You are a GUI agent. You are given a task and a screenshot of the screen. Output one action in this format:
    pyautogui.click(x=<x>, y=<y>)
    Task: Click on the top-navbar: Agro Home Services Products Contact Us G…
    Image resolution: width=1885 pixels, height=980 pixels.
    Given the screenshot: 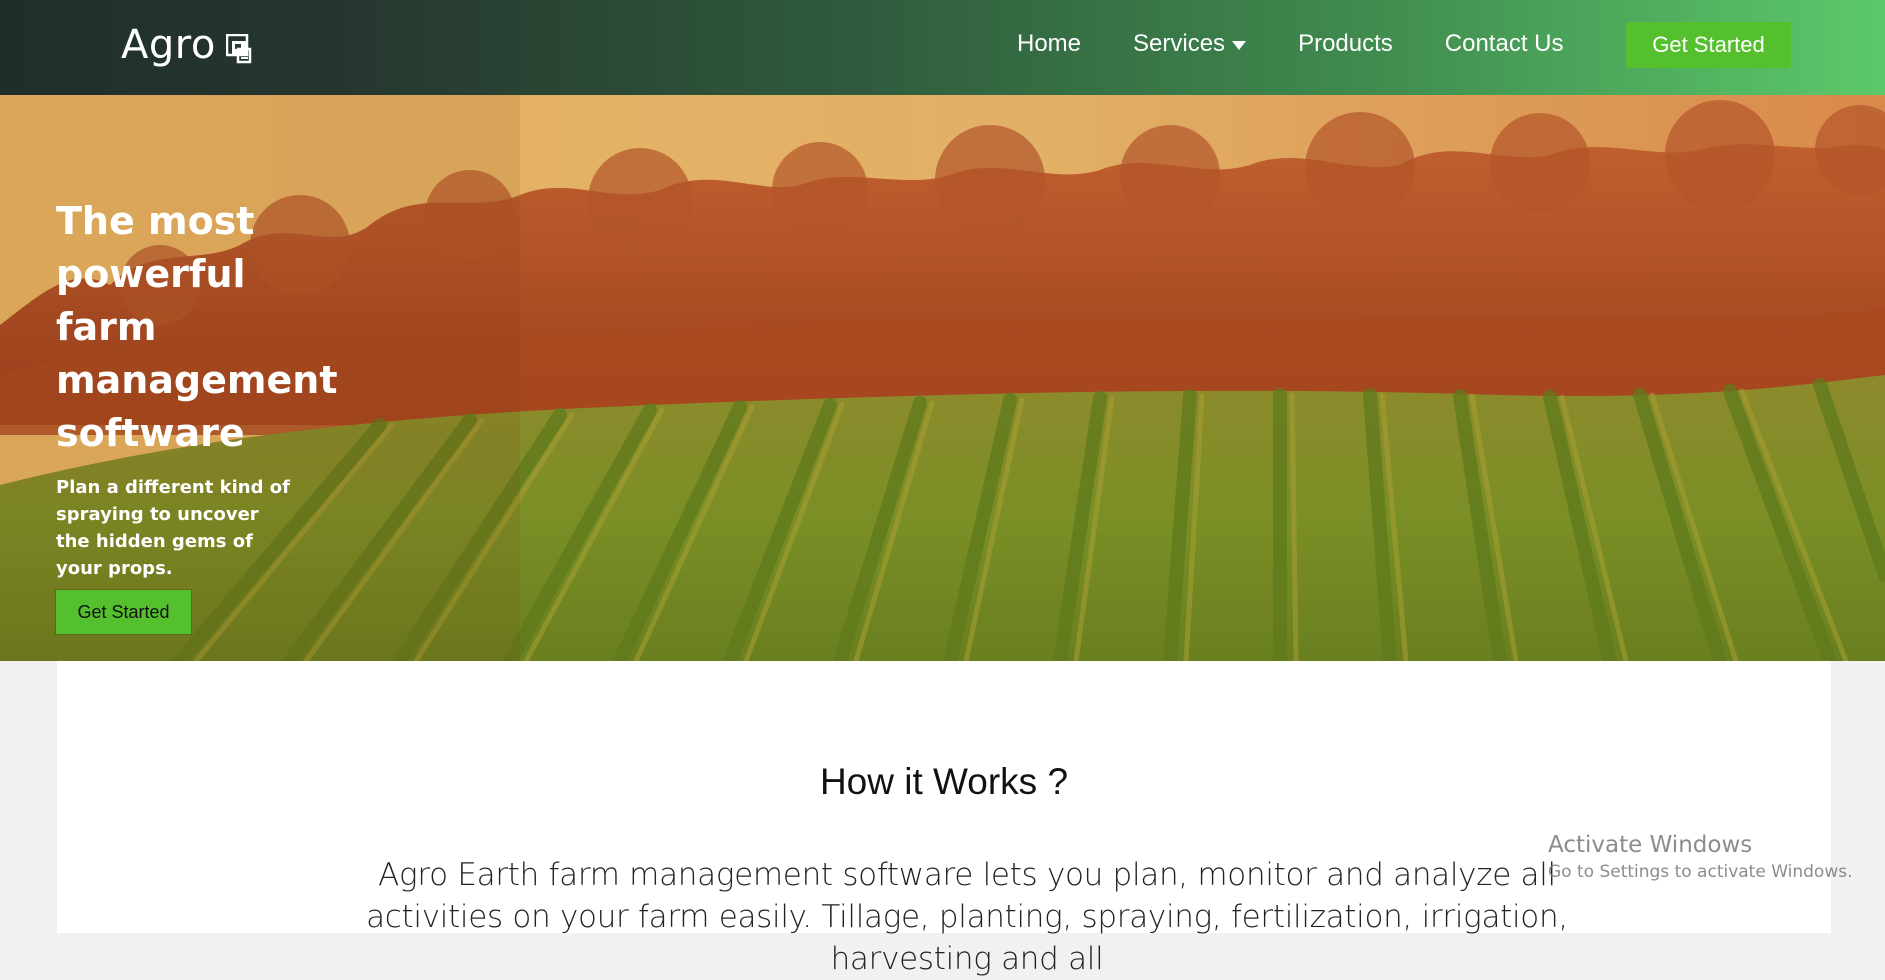 What is the action you would take?
    pyautogui.click(x=942, y=47)
    